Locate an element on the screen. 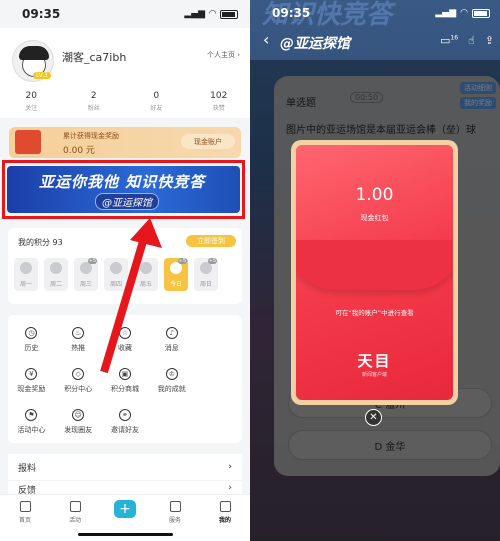 This screenshot has height=541, width=500. avatar-hair-icon is located at coordinates (34, 53).